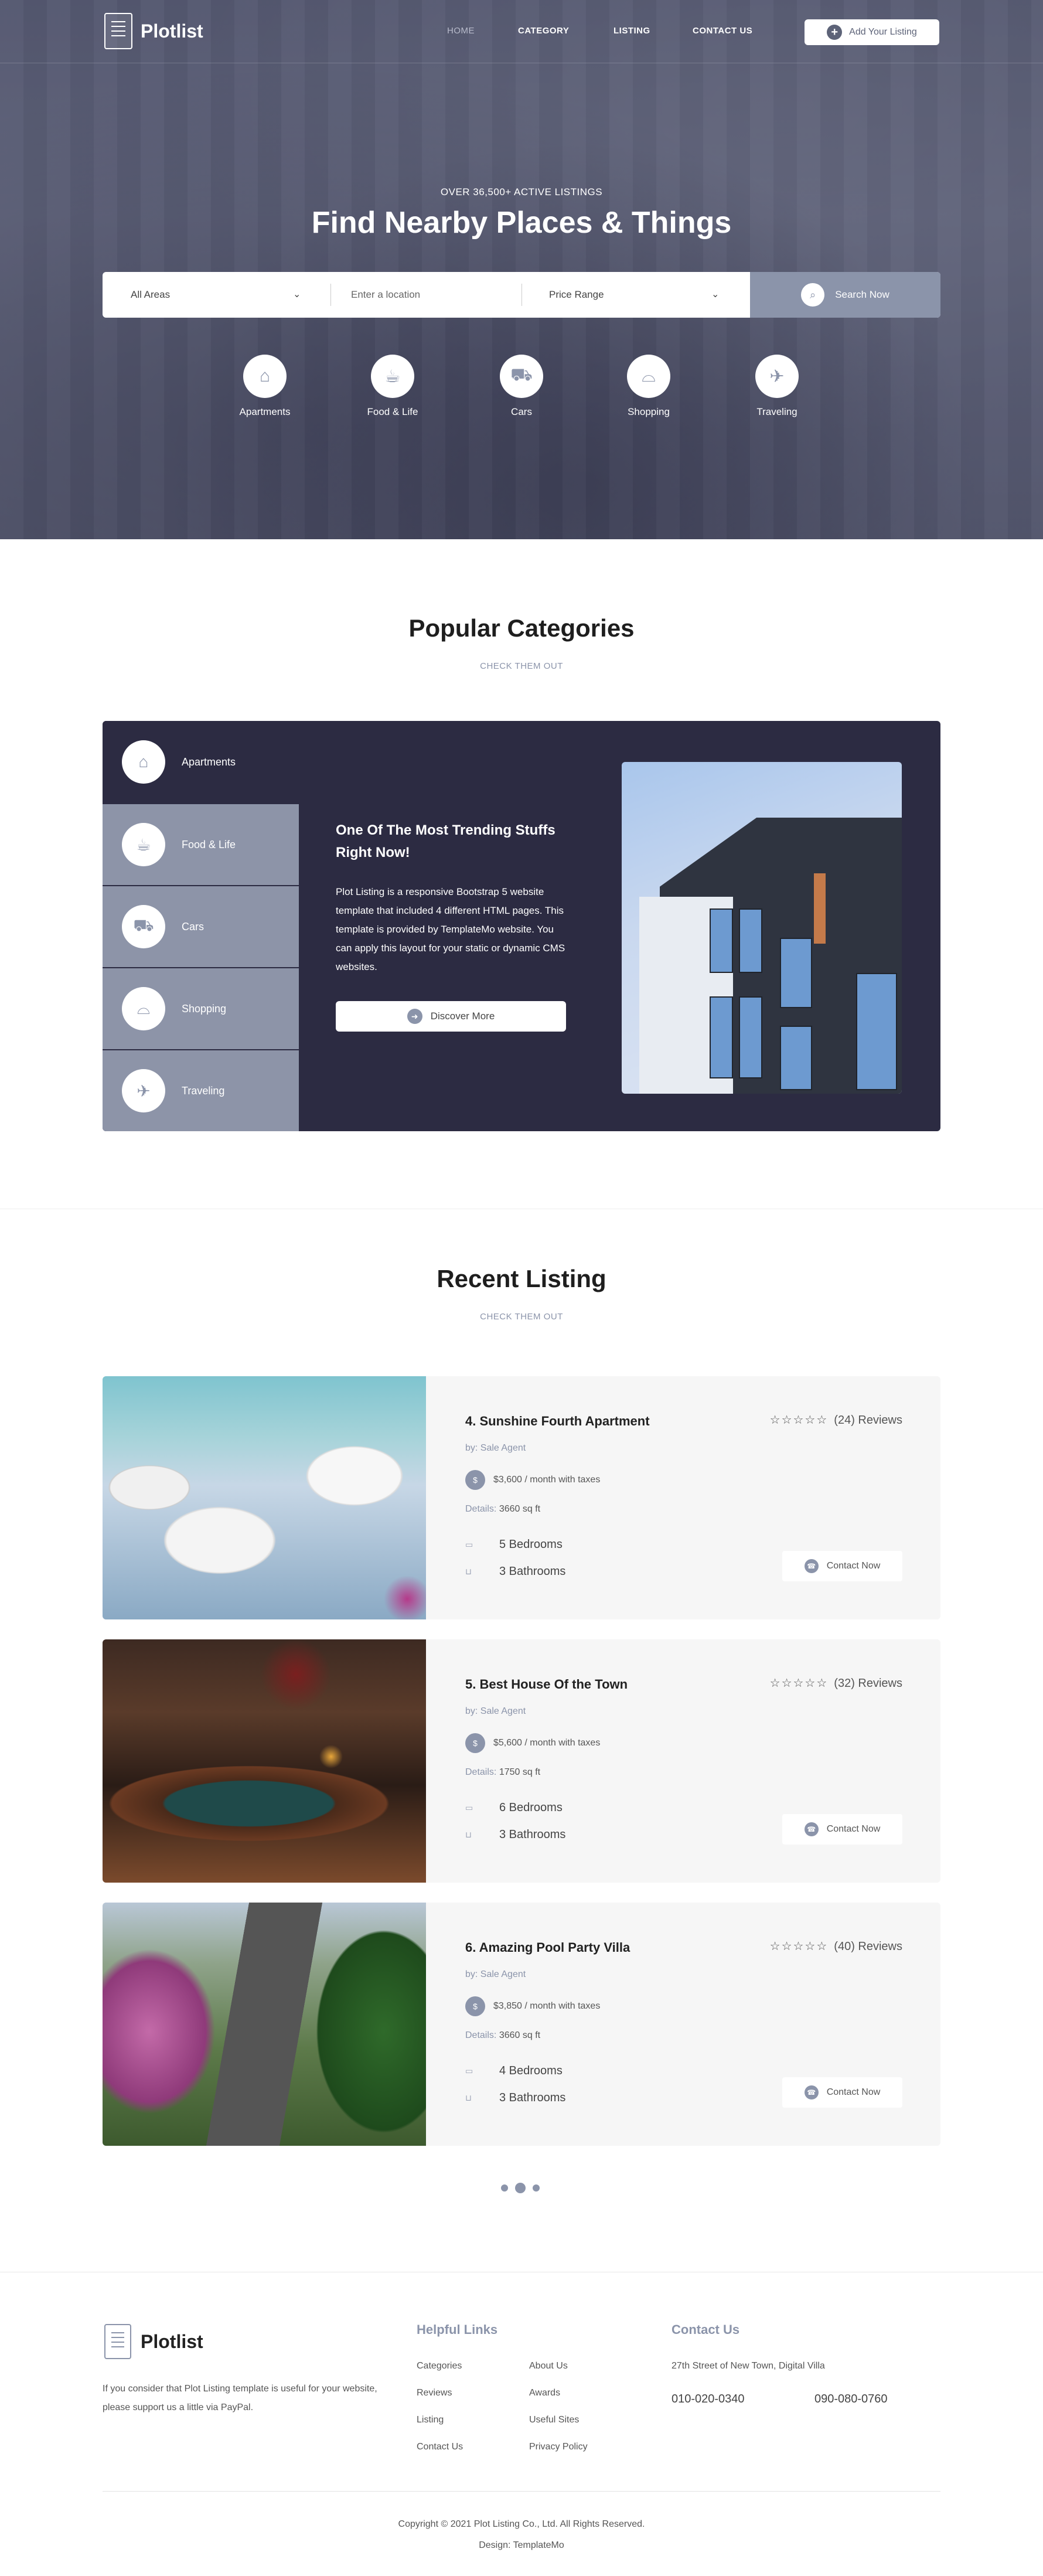 Image resolution: width=1043 pixels, height=2576 pixels. I want to click on listing-bathrooms: ⊔ 3 Bathrooms, so click(515, 1571).